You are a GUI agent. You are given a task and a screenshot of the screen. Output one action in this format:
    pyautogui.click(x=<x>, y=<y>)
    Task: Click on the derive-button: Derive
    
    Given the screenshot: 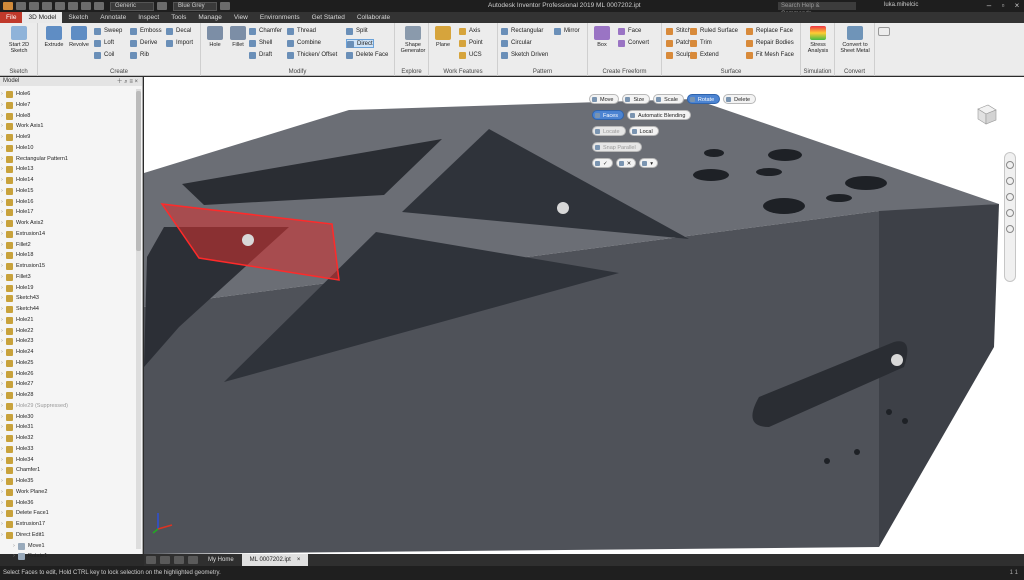 What is the action you would take?
    pyautogui.click(x=143, y=43)
    